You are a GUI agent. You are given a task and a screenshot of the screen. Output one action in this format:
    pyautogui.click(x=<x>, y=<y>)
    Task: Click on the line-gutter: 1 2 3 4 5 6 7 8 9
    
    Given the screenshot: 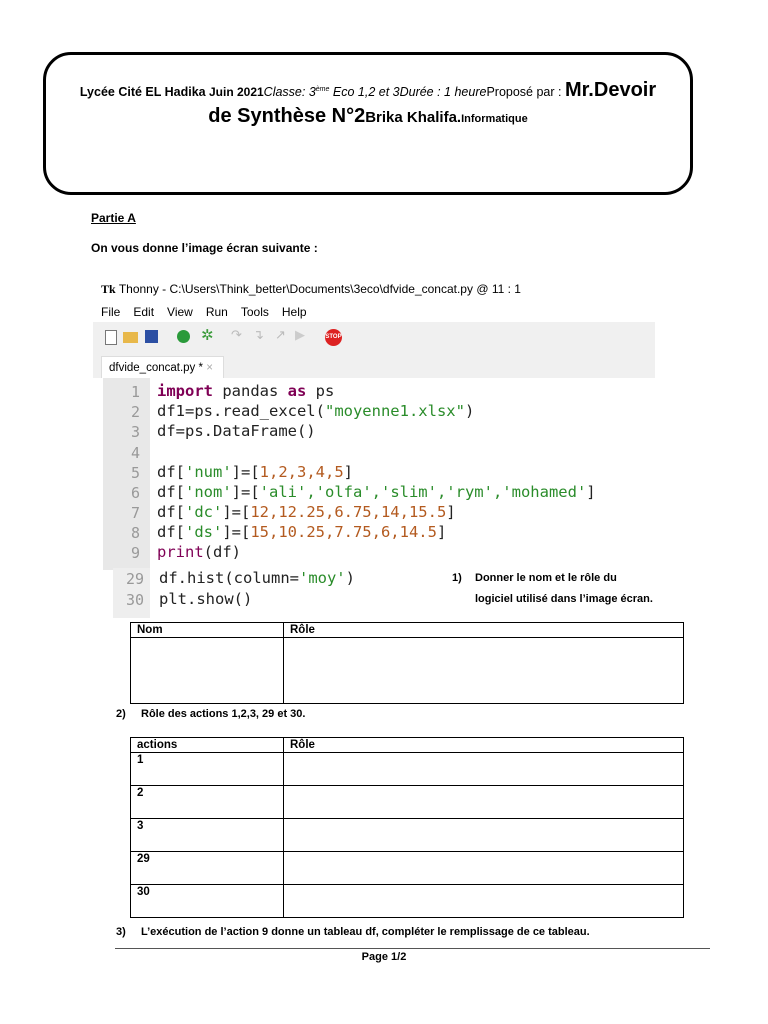 What is the action you would take?
    pyautogui.click(x=126, y=474)
    